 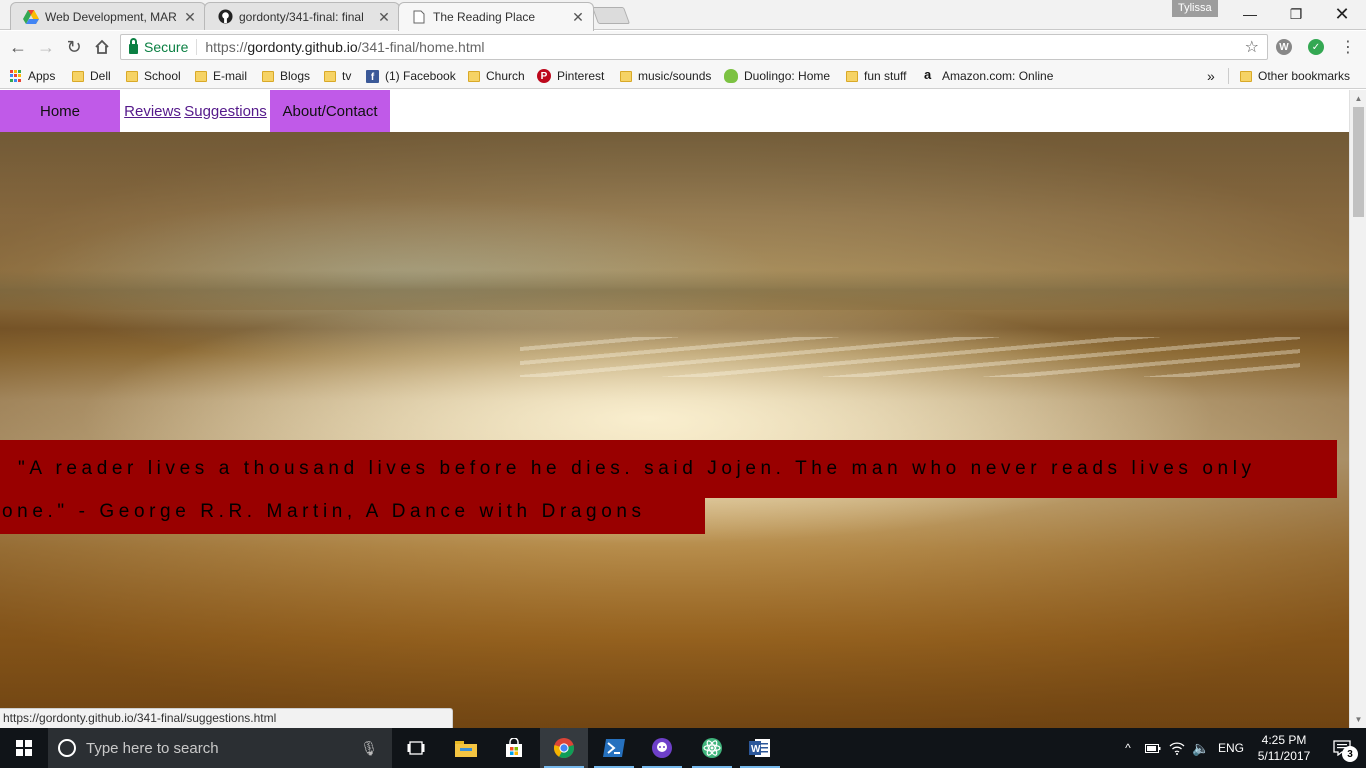 I want to click on close-window-icon: ✕, so click(x=1342, y=14).